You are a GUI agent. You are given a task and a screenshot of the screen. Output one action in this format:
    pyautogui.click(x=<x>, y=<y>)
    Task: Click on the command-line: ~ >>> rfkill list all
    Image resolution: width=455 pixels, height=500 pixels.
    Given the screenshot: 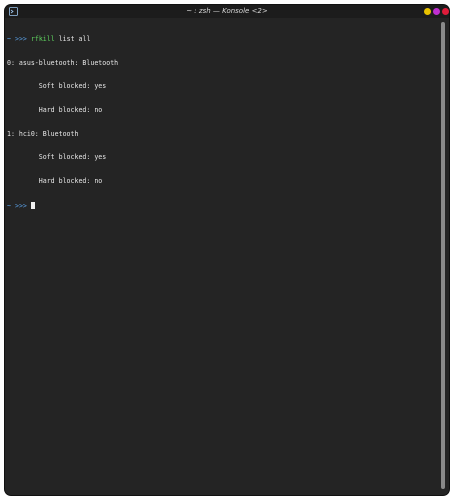 What is the action you would take?
    pyautogui.click(x=223, y=39)
    